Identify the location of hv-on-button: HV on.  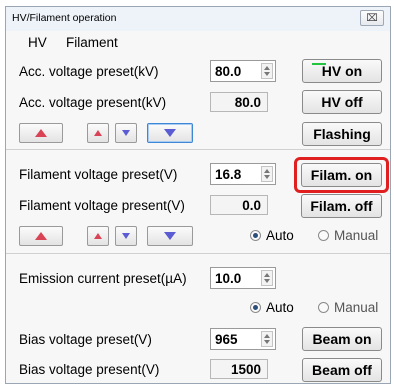
(342, 71).